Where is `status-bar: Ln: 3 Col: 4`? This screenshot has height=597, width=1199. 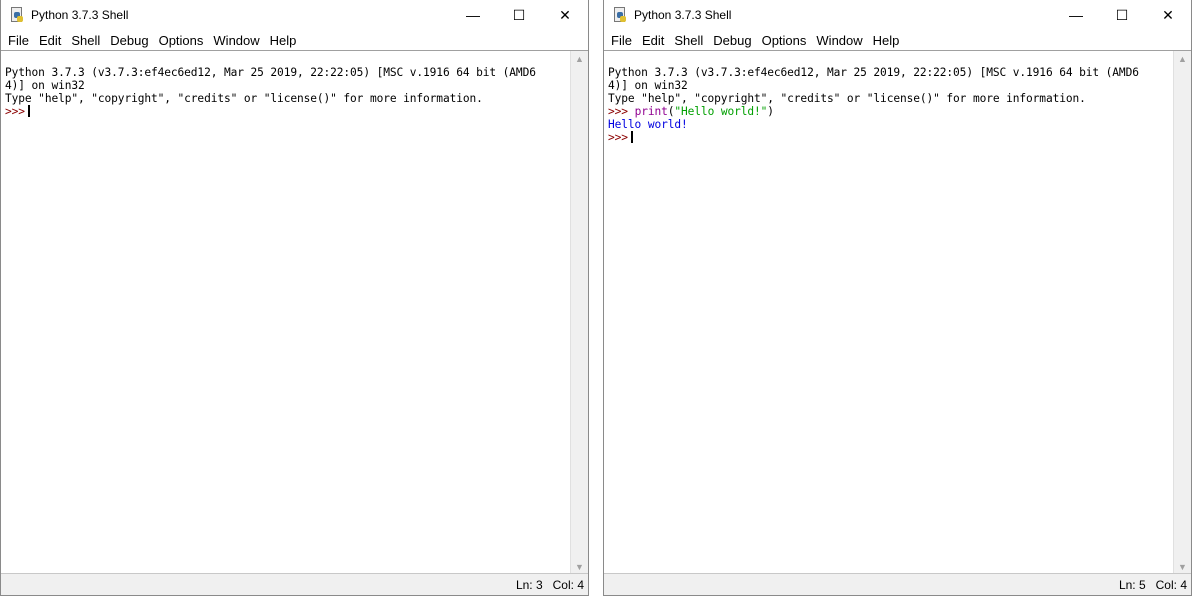
status-bar: Ln: 3 Col: 4 is located at coordinates (294, 584).